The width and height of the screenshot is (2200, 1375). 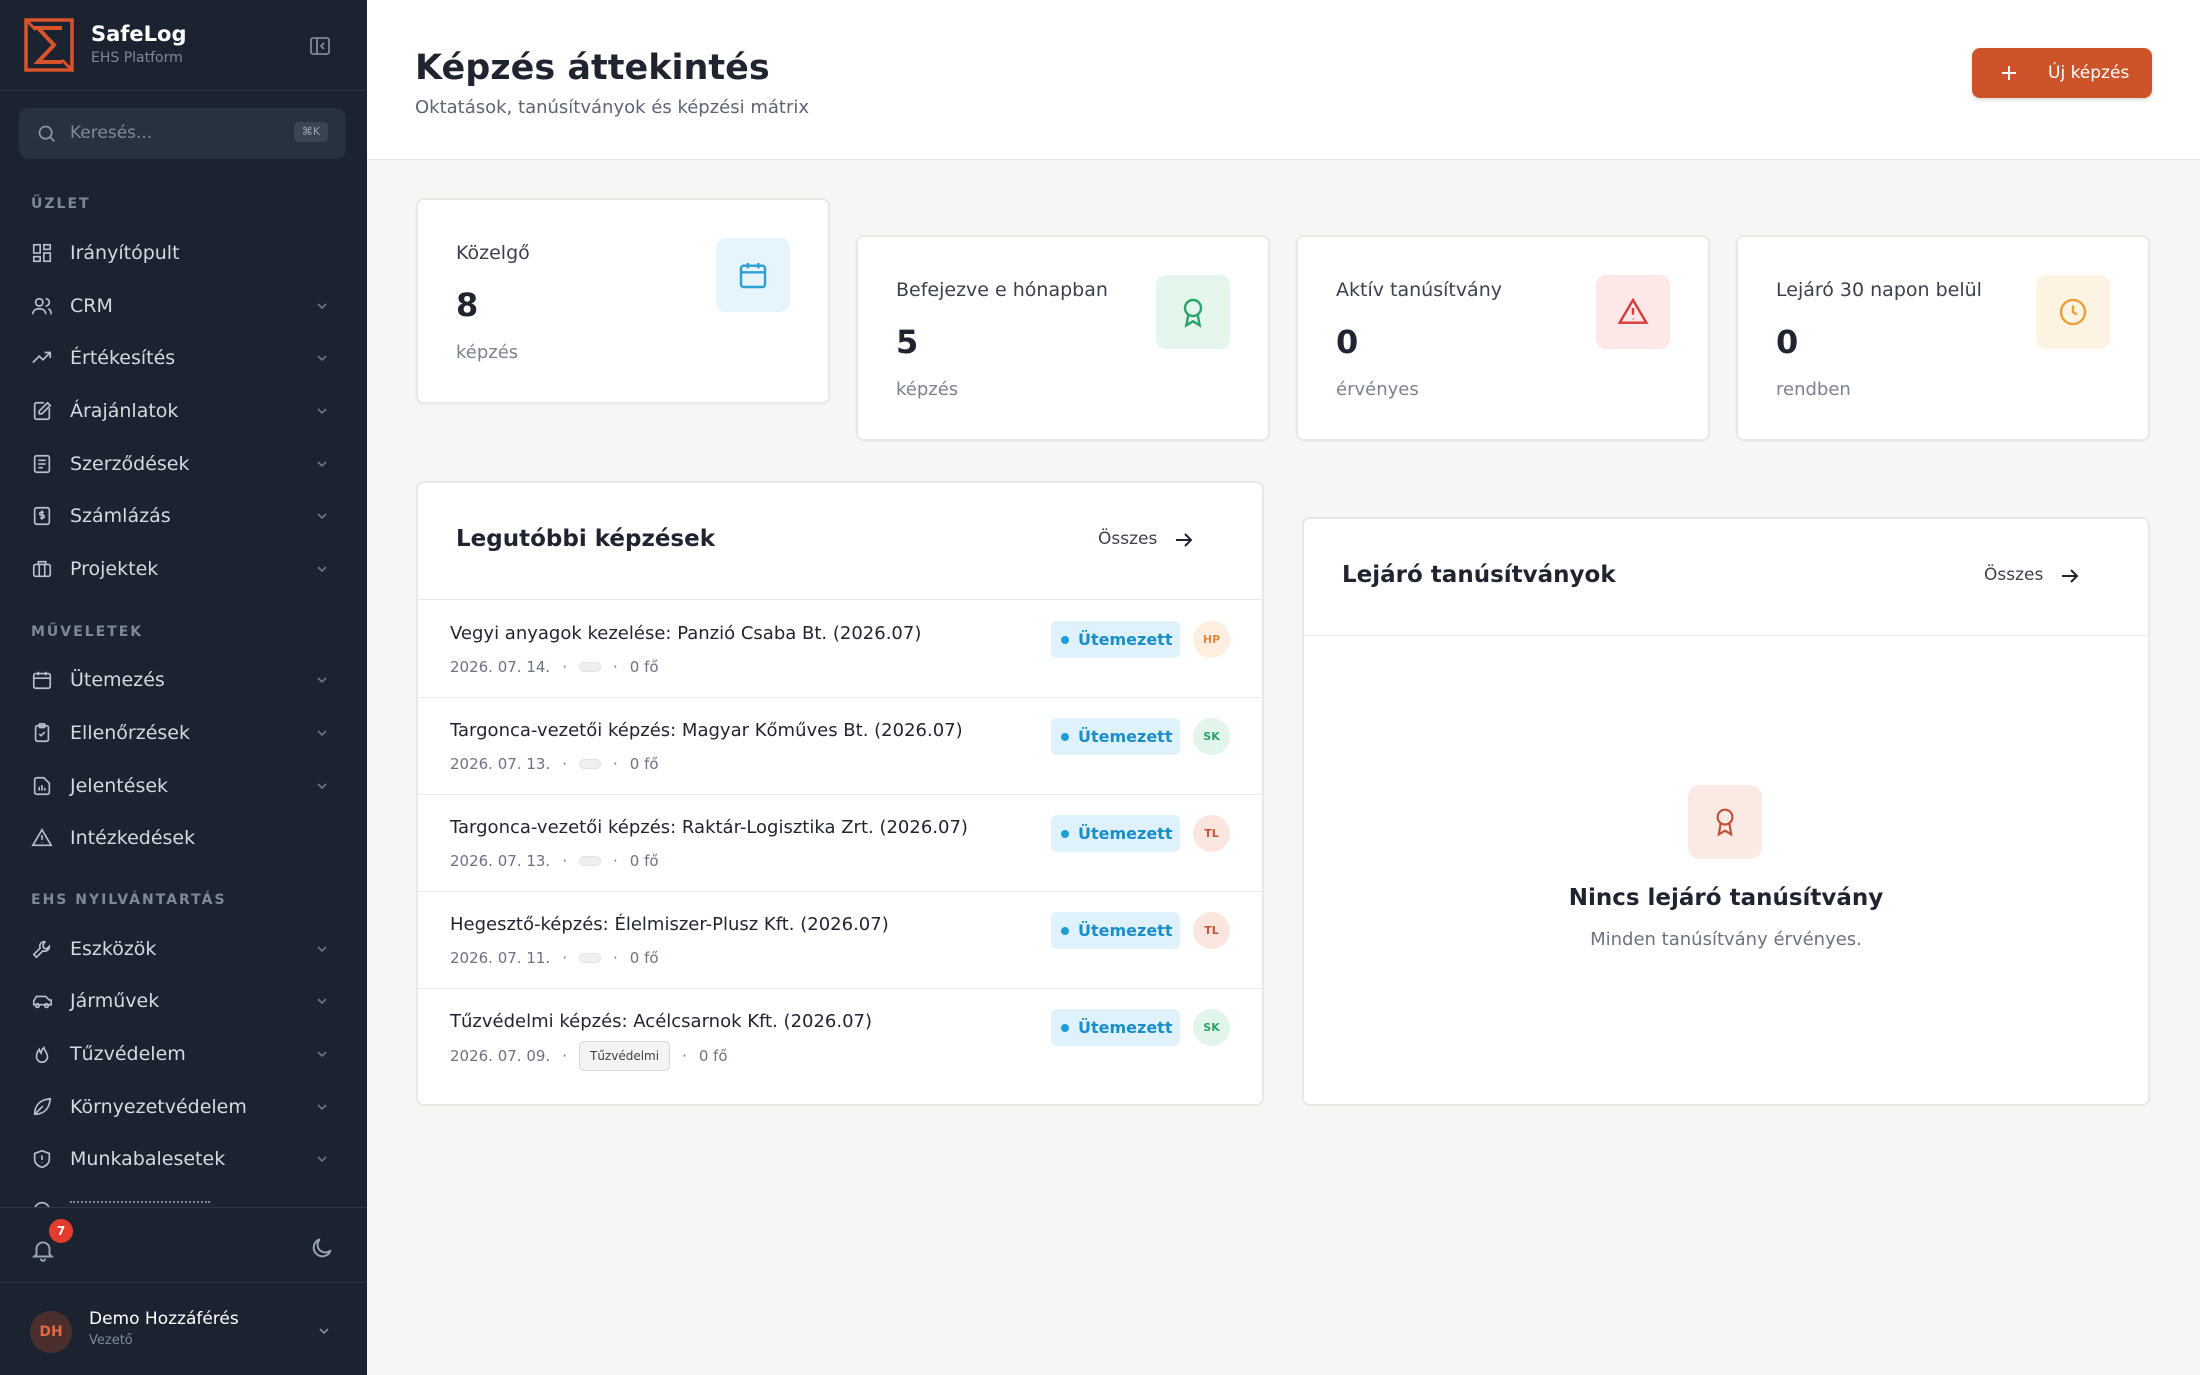 What do you see at coordinates (130, 733) in the screenshot?
I see `sidebar-item-label: Ellenőrzések` at bounding box center [130, 733].